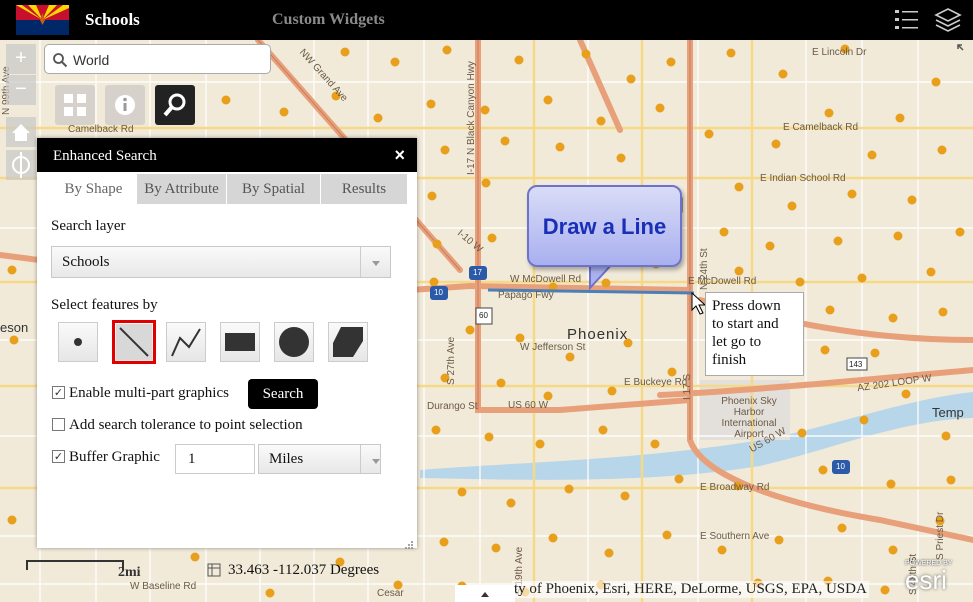 The width and height of the screenshot is (973, 602). I want to click on map-label: Durango St, so click(452, 406).